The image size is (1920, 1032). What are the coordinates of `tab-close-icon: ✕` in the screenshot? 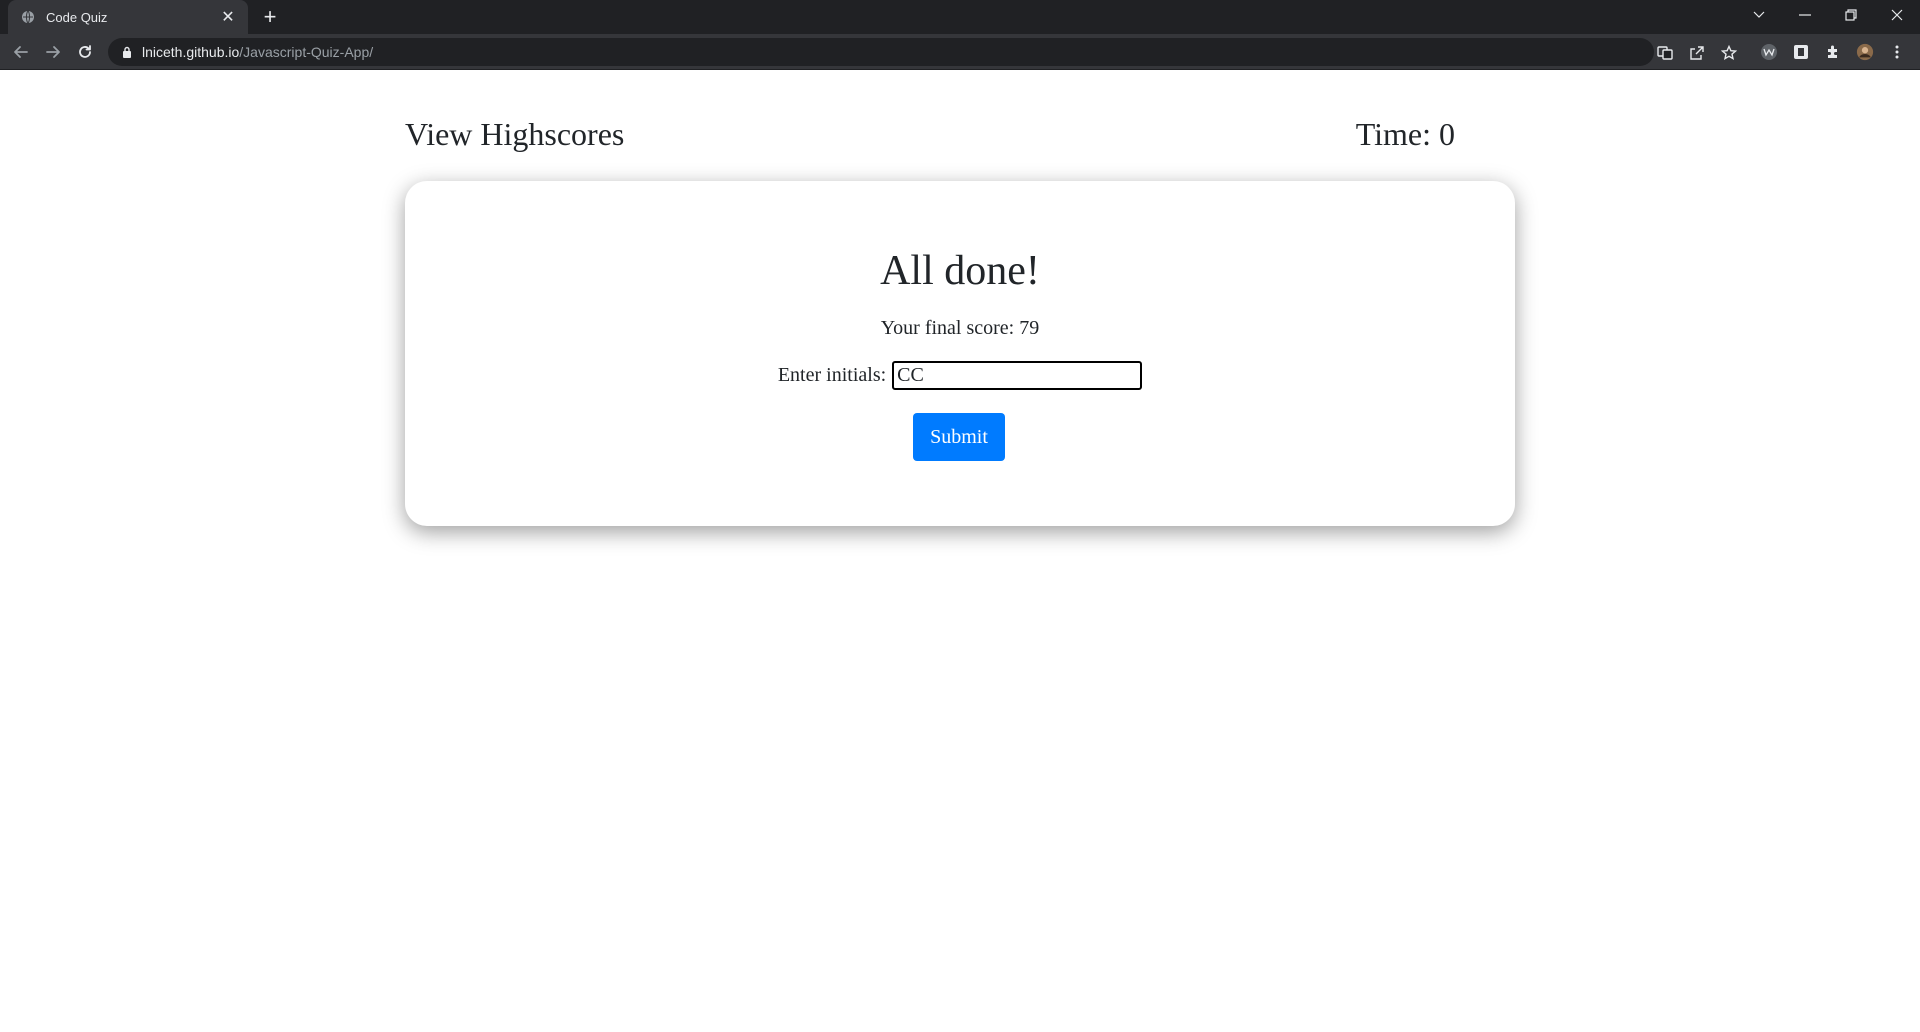 It's located at (228, 17).